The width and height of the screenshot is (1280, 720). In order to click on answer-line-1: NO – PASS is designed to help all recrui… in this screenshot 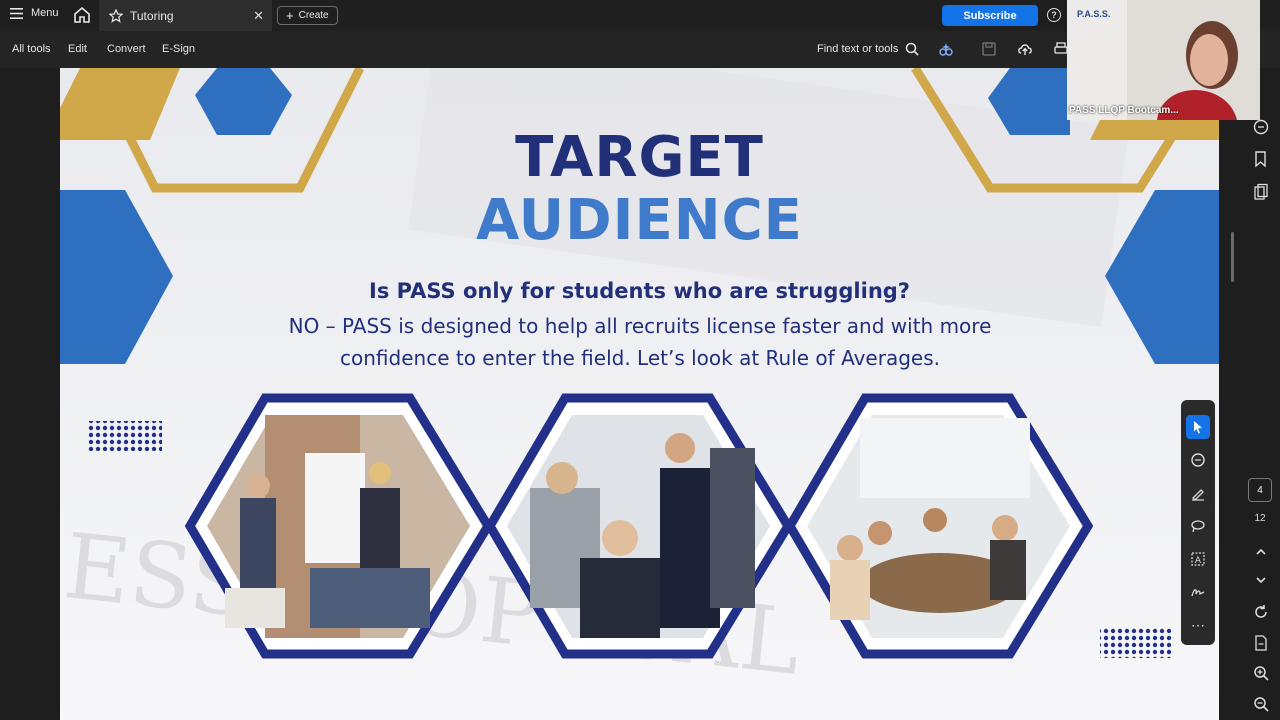, I will do `click(640, 326)`.